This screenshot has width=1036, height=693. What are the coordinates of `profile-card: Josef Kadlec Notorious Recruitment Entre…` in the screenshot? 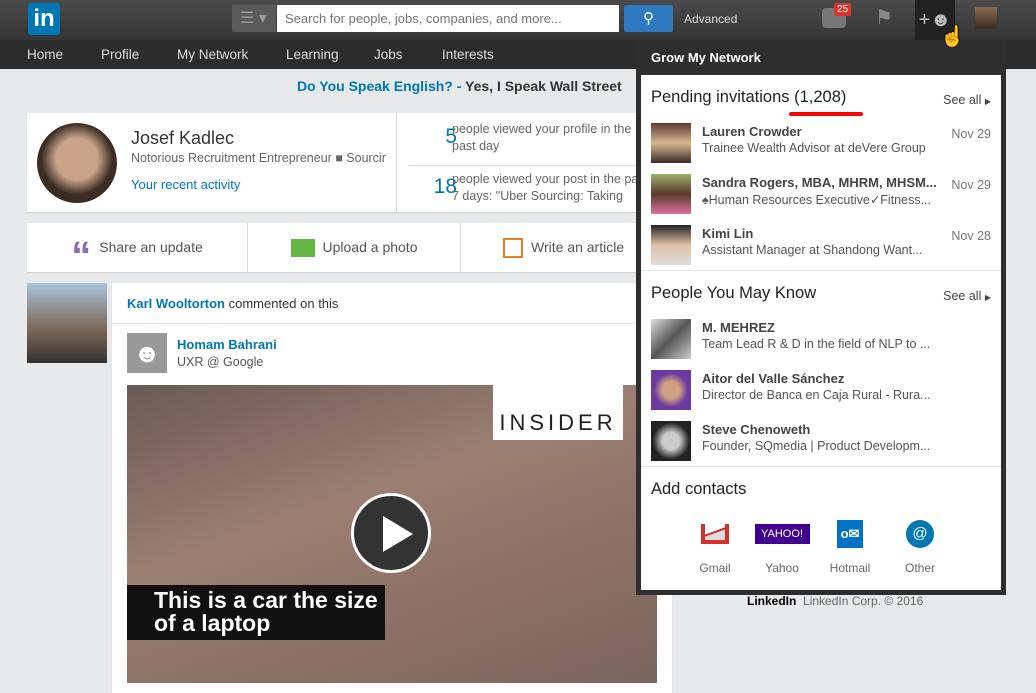 It's located at (337, 162).